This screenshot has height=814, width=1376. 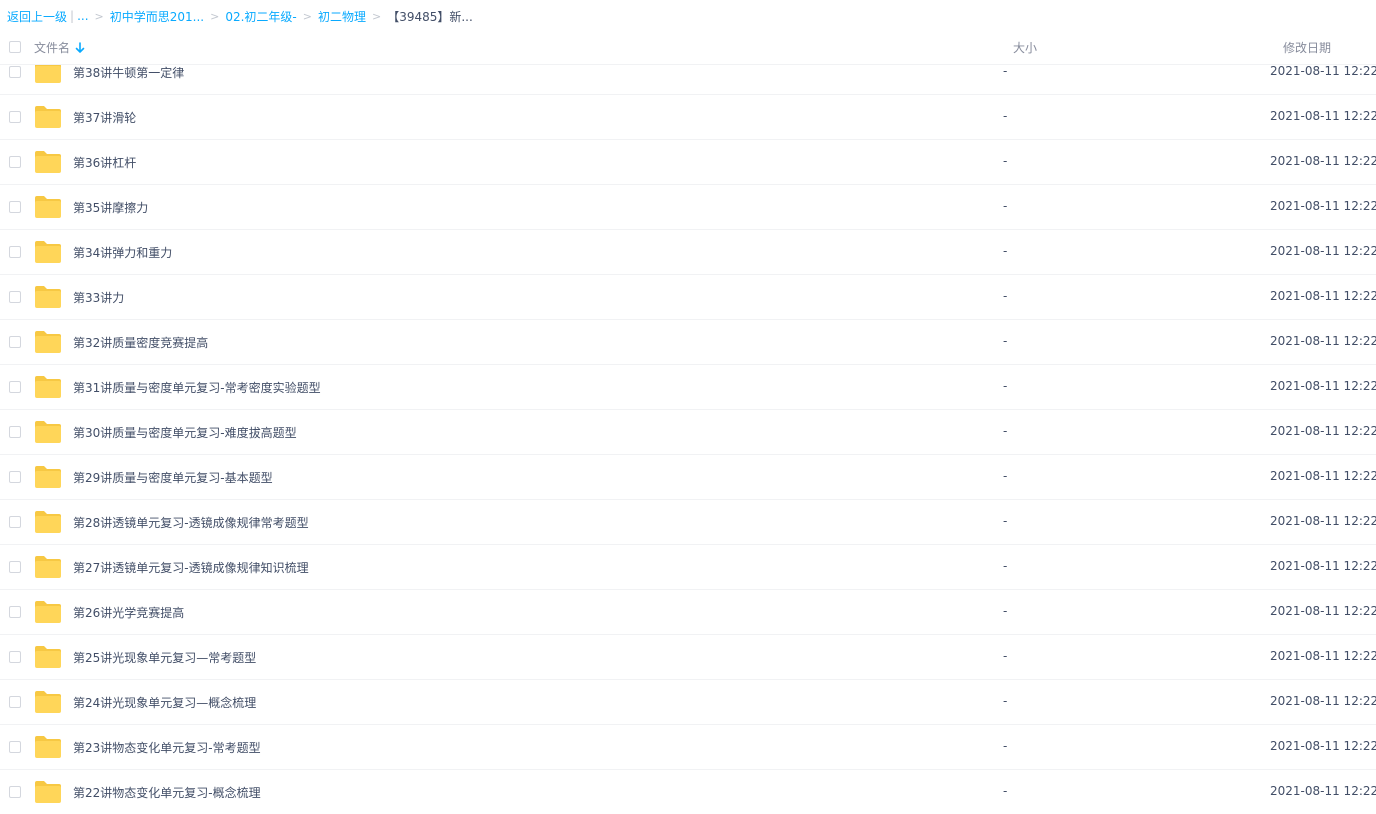 What do you see at coordinates (197, 387) in the screenshot?
I see `file-name: 第31讲质量与密度单元复习-常考密度实验题型` at bounding box center [197, 387].